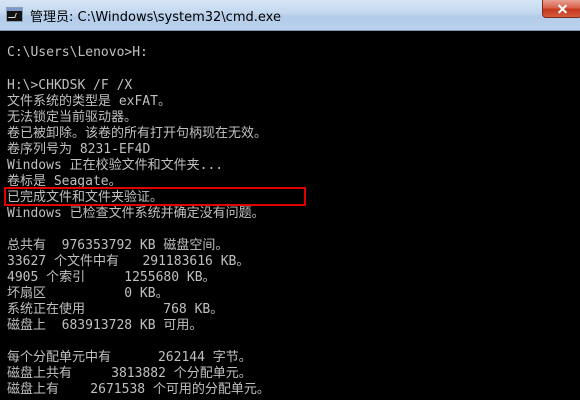 Image resolution: width=580 pixels, height=400 pixels. I want to click on window-title: 管理员: C:\Windows\system32\cmd.exe, so click(155, 17).